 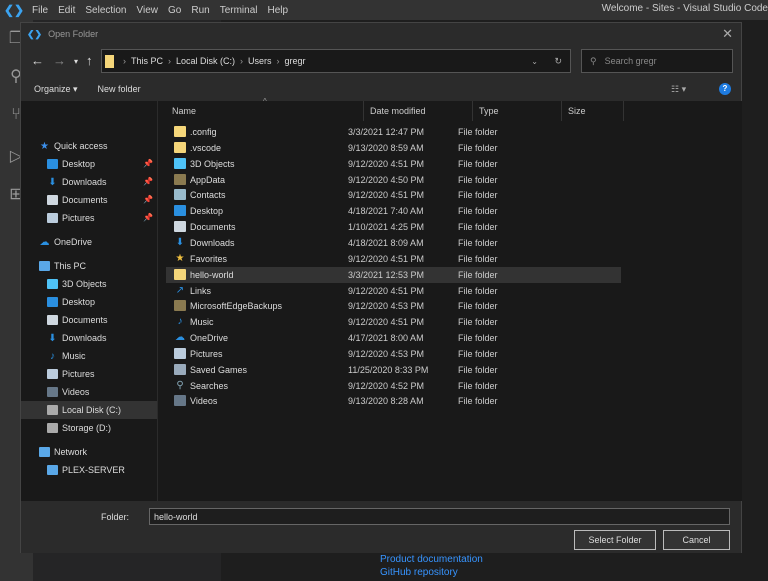 What do you see at coordinates (89, 470) in the screenshot?
I see `nav-item: PLEX-SERVER` at bounding box center [89, 470].